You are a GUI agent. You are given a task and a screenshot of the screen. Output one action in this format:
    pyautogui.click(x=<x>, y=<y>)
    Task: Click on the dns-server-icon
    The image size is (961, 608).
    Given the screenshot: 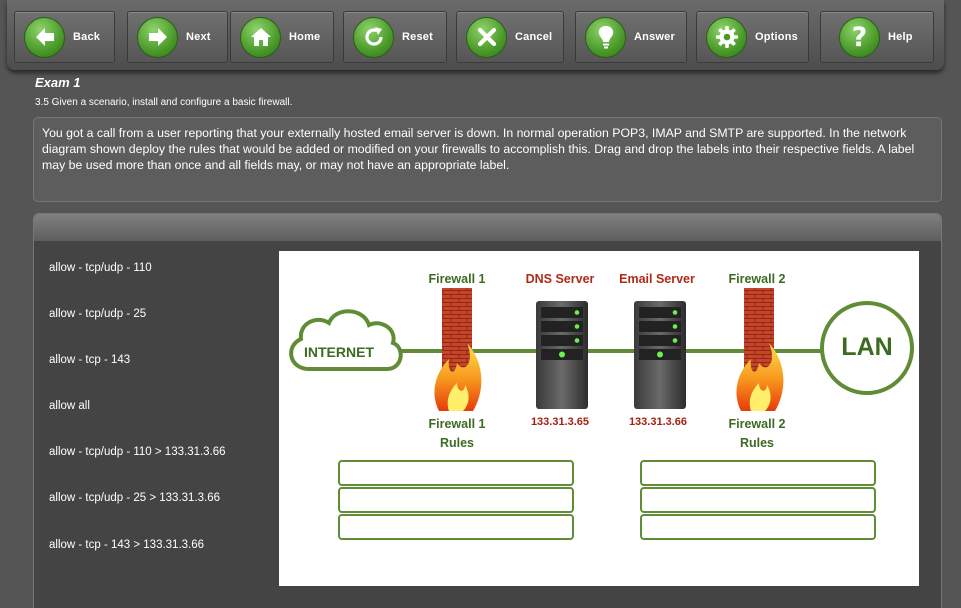 What is the action you would take?
    pyautogui.click(x=562, y=355)
    